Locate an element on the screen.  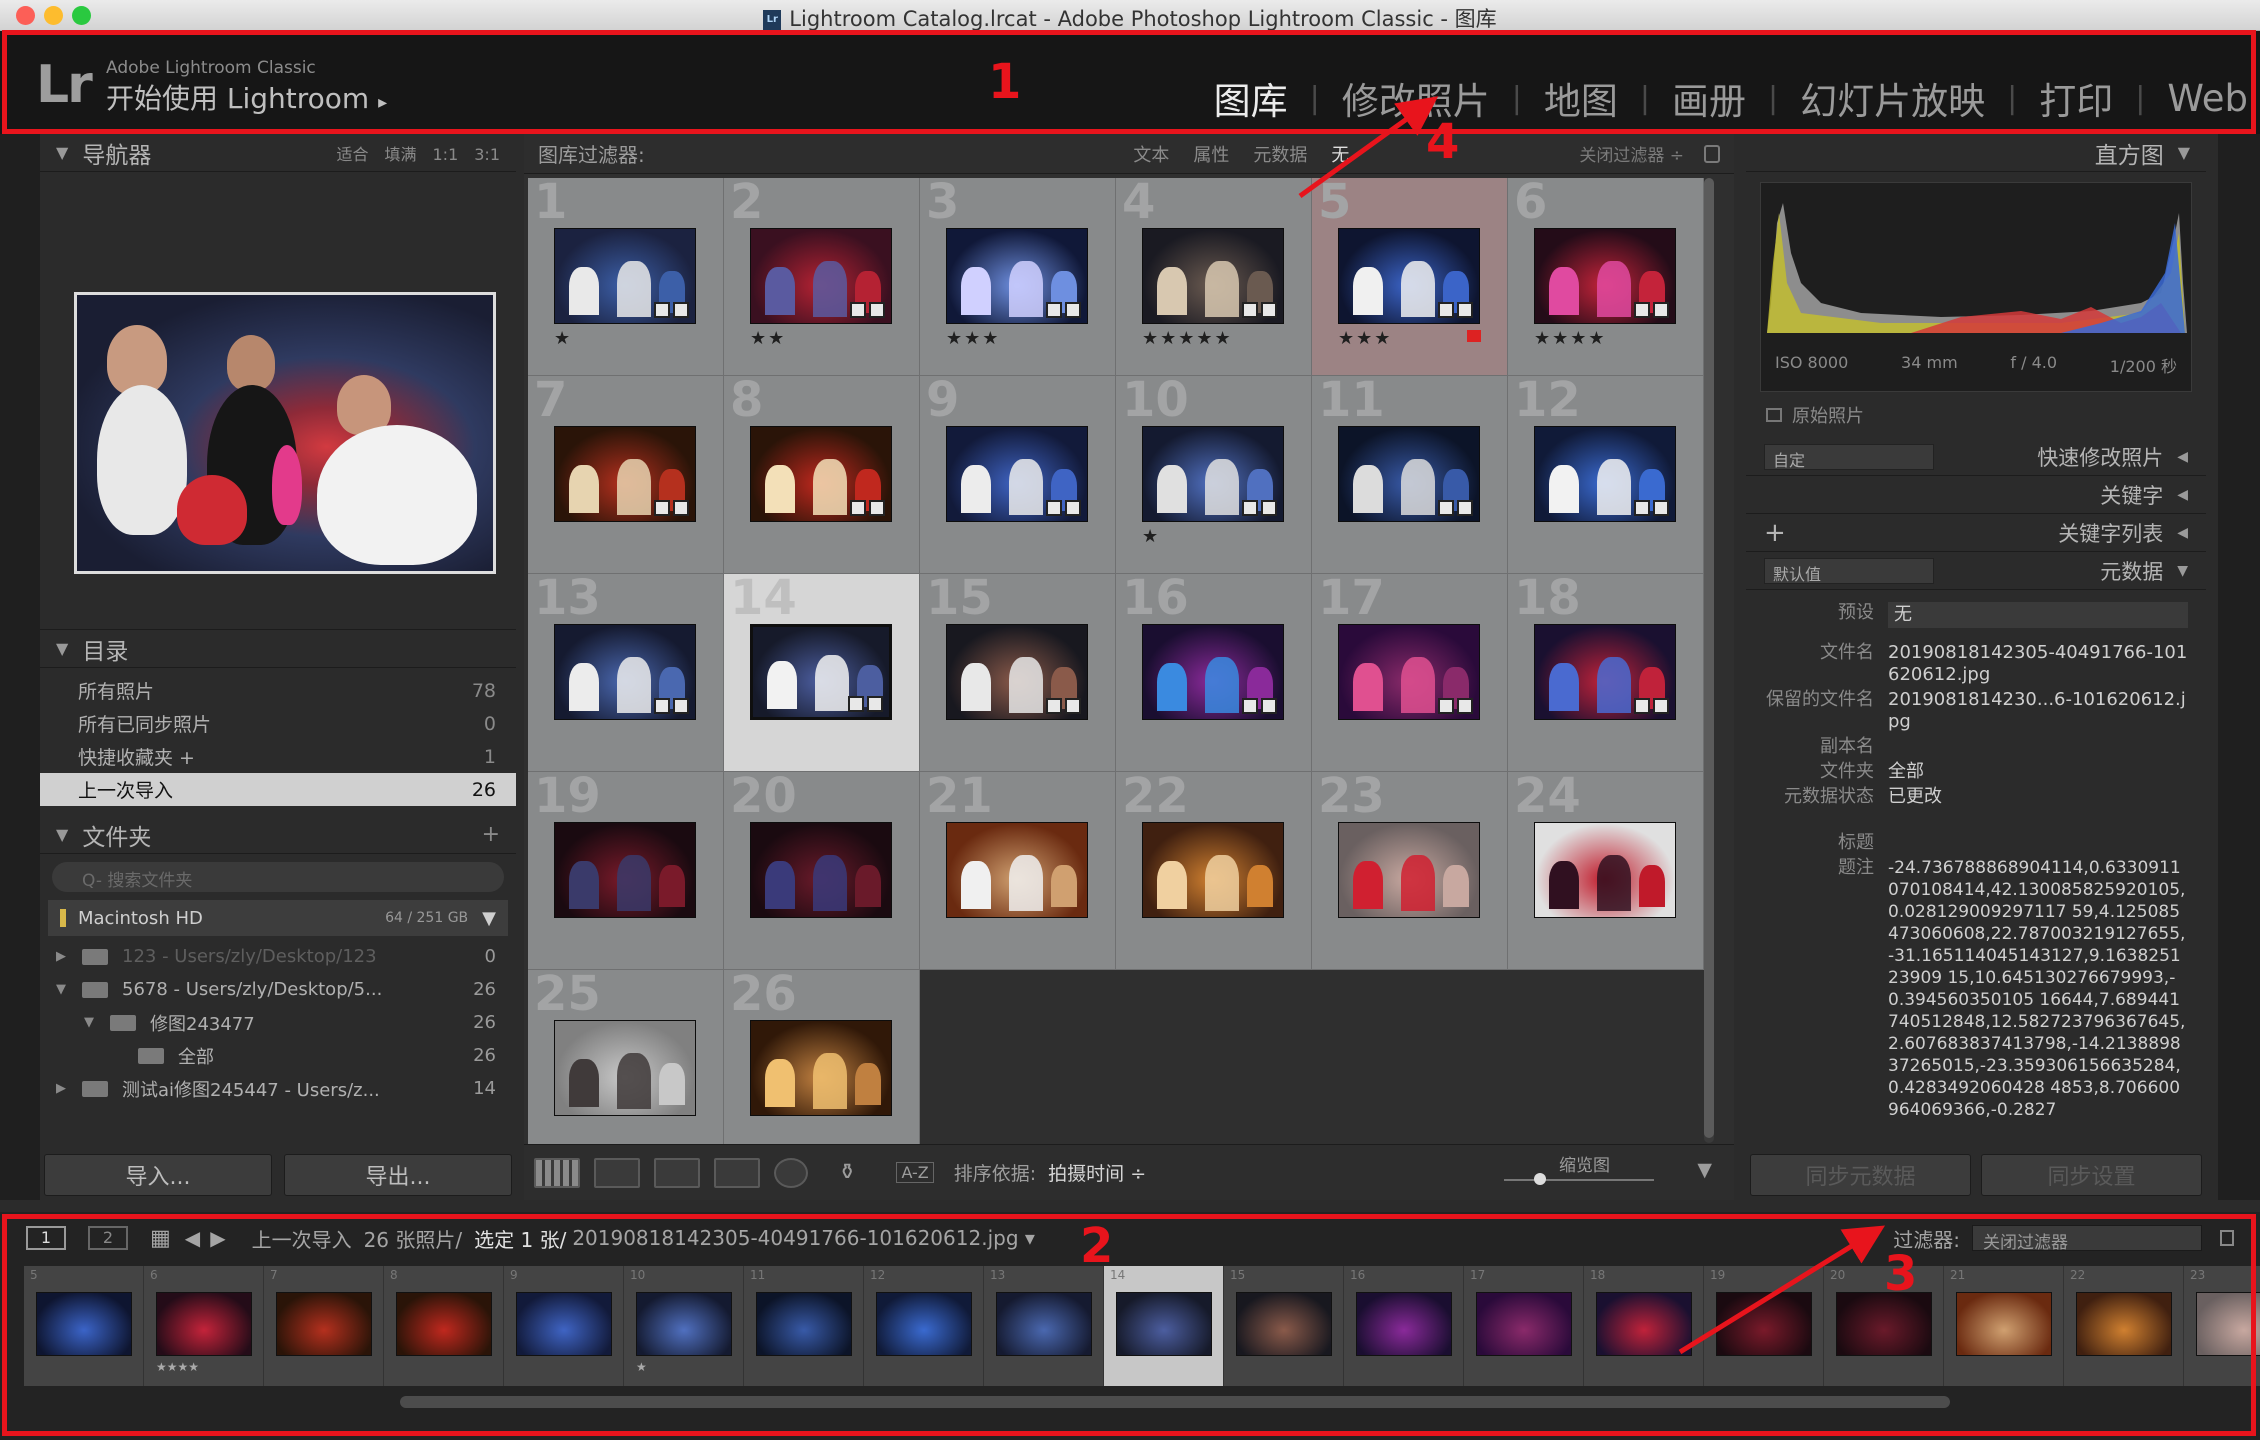
grid-cell: 24 is located at coordinates (1606, 869).